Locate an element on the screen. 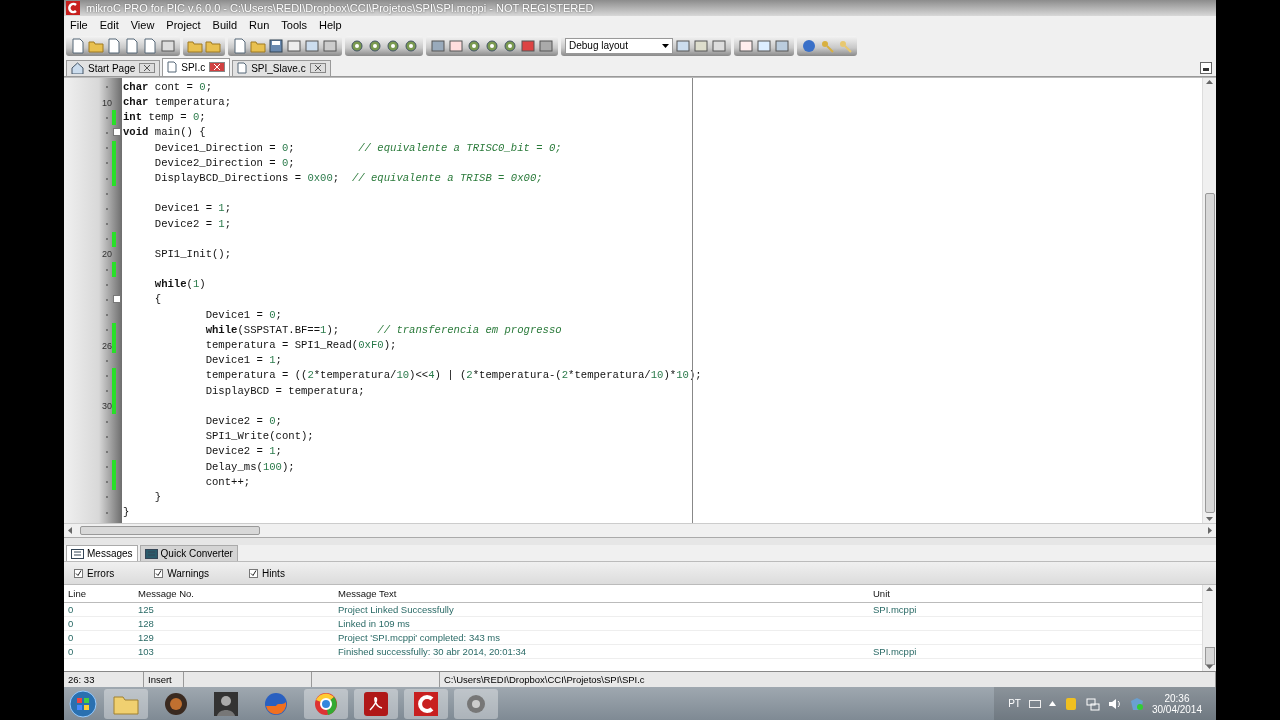 The width and height of the screenshot is (1280, 720). table-cell: 125 is located at coordinates (234, 610).